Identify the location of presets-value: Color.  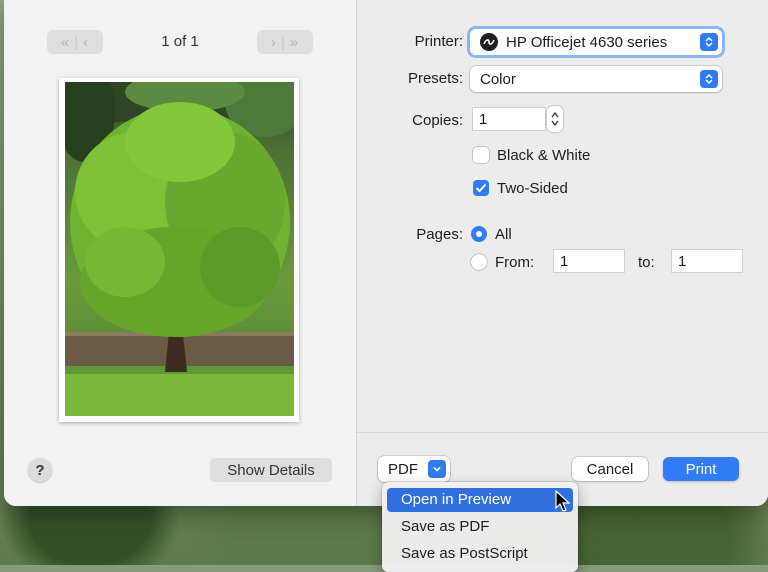
(498, 79).